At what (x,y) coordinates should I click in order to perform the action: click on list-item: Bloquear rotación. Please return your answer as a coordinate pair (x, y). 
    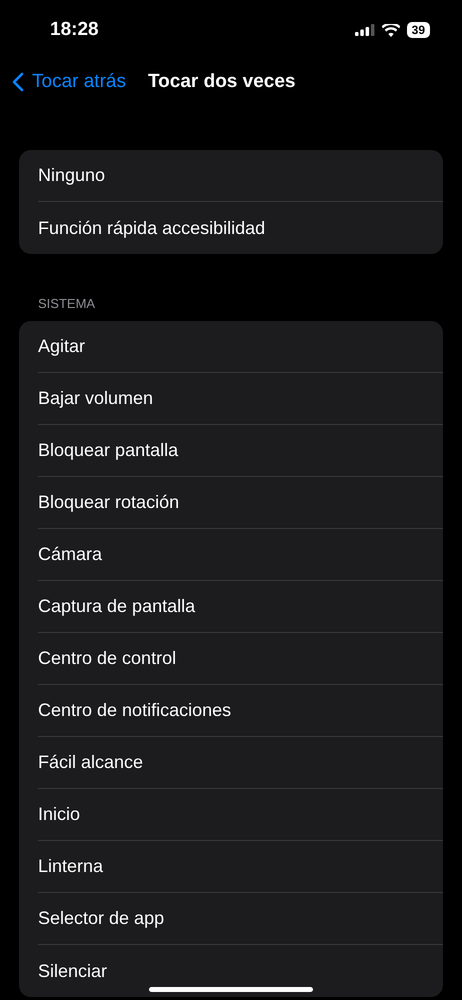
    Looking at the image, I should click on (240, 503).